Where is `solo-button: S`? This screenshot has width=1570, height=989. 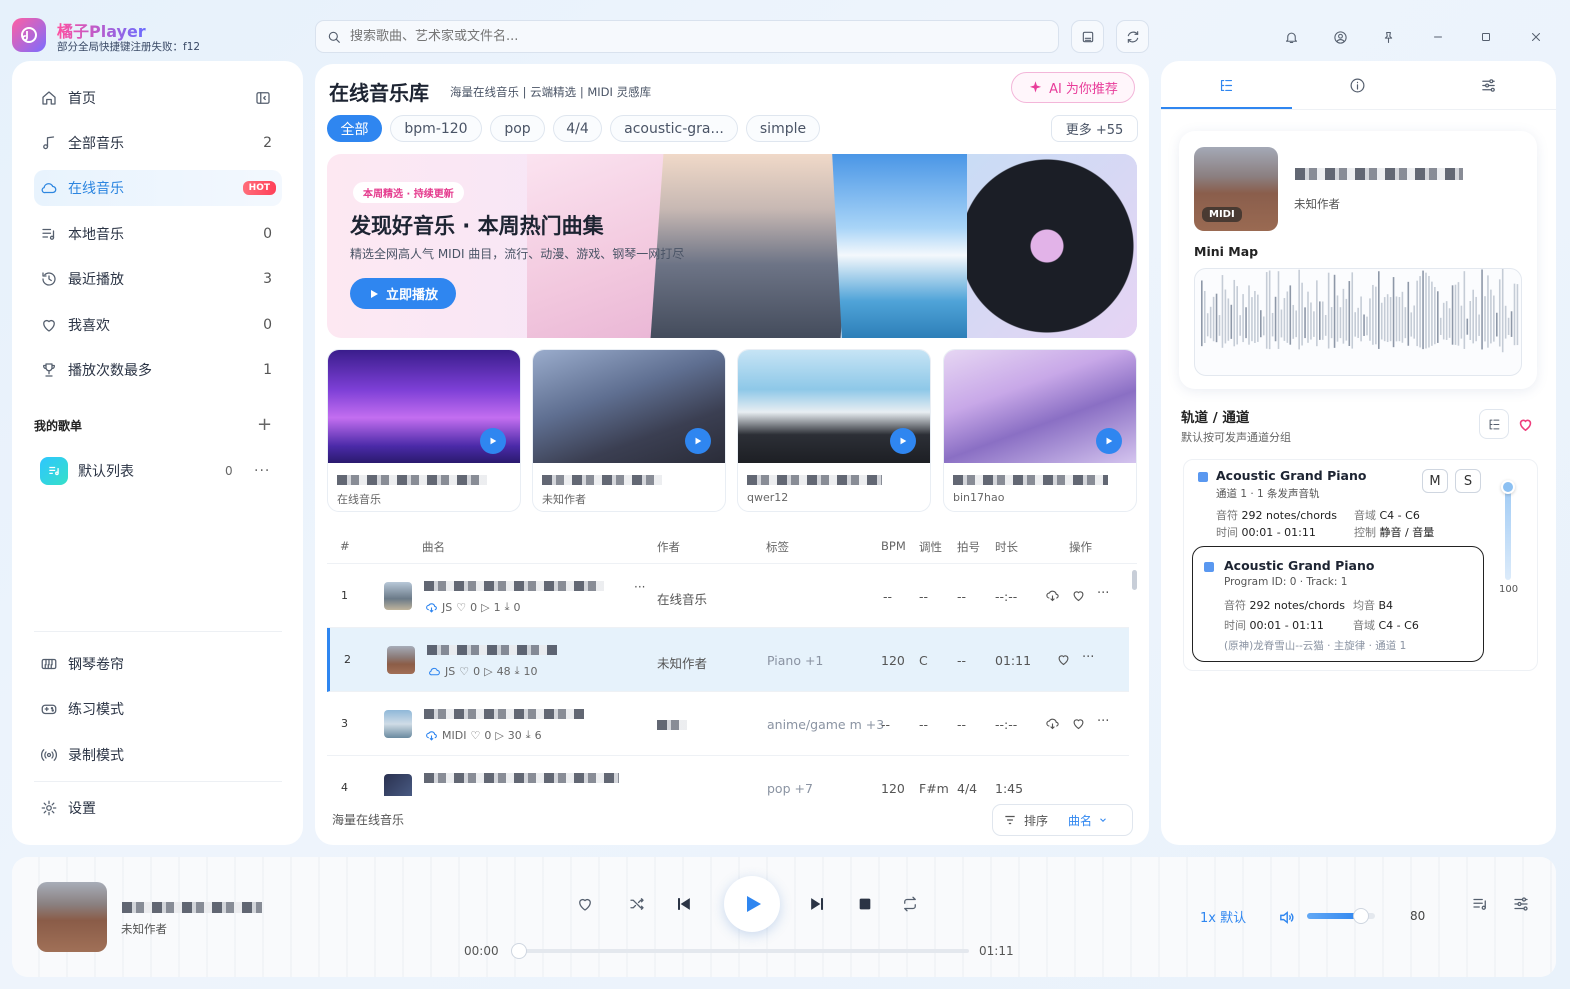 solo-button: S is located at coordinates (1468, 481).